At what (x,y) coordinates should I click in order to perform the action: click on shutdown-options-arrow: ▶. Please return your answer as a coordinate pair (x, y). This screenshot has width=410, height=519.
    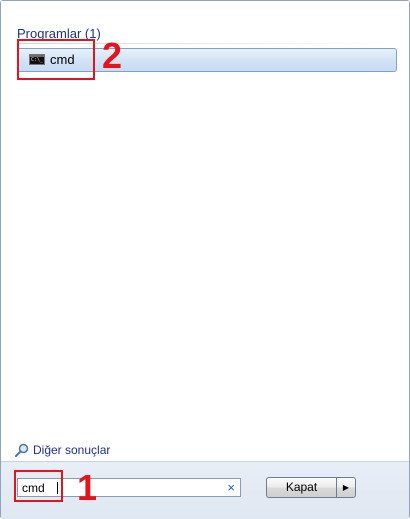
    Looking at the image, I should click on (346, 487).